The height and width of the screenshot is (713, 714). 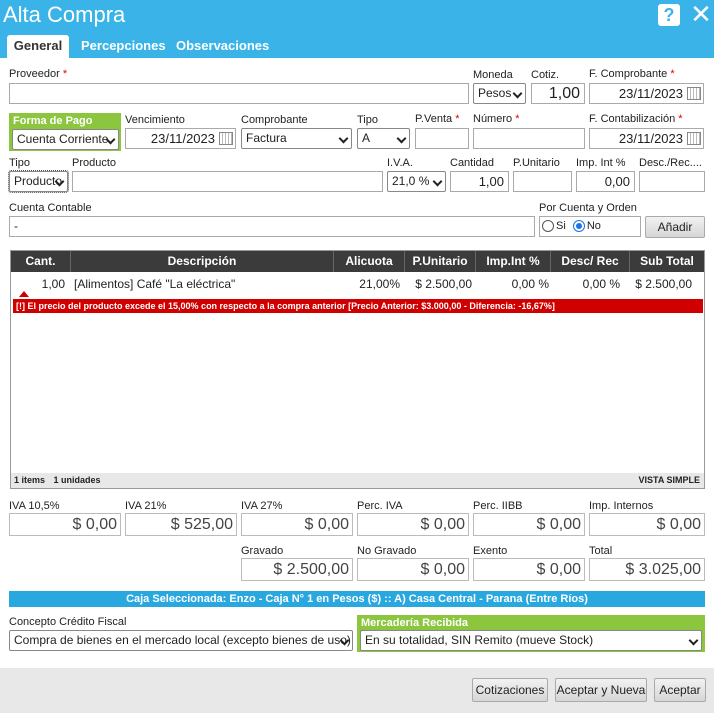 I want to click on perciibb-value: $ 0,00, so click(x=529, y=524).